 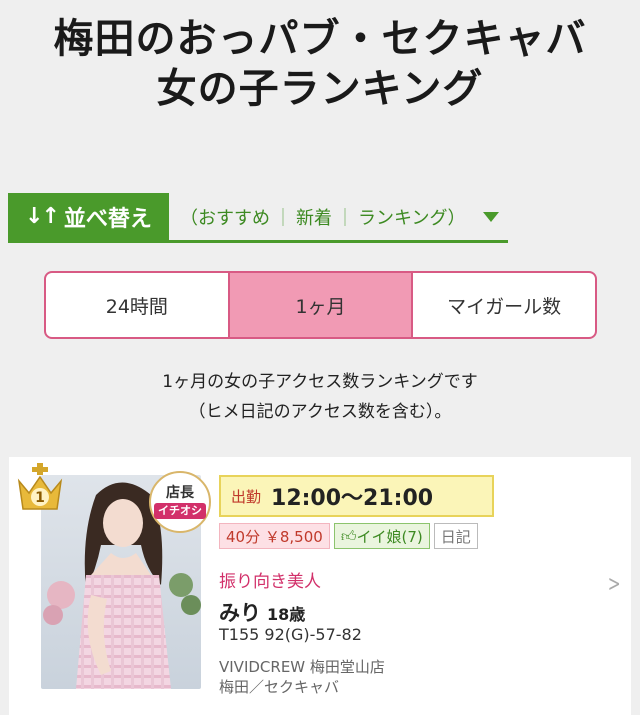 I want to click on page-title-line2: 女の子ランキング, so click(x=320, y=89).